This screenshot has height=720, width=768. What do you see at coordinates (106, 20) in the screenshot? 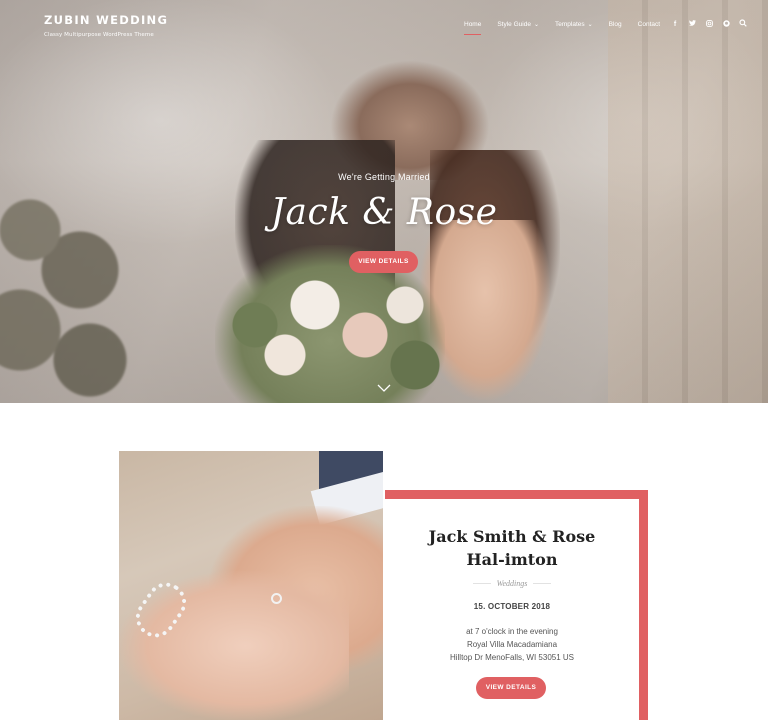
I see `site-title: ZUBIN WEDDING` at bounding box center [106, 20].